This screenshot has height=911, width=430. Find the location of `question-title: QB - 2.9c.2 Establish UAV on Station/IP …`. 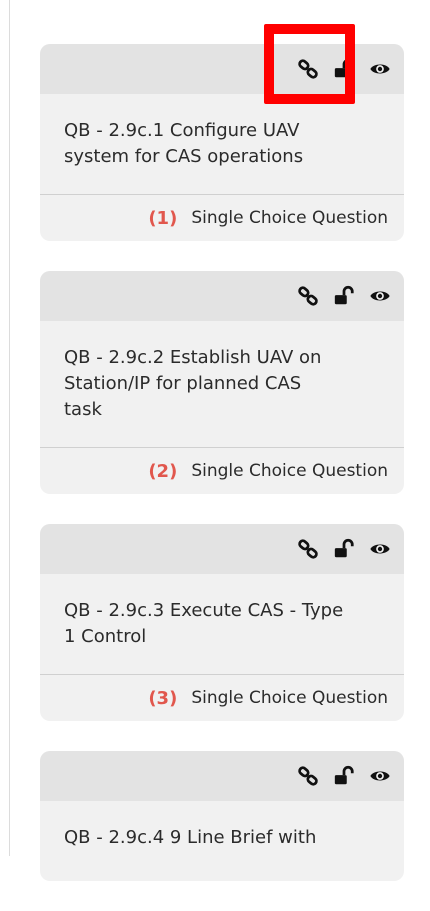

question-title: QB - 2.9c.2 Establish UAV on Station/IP … is located at coordinates (204, 396).